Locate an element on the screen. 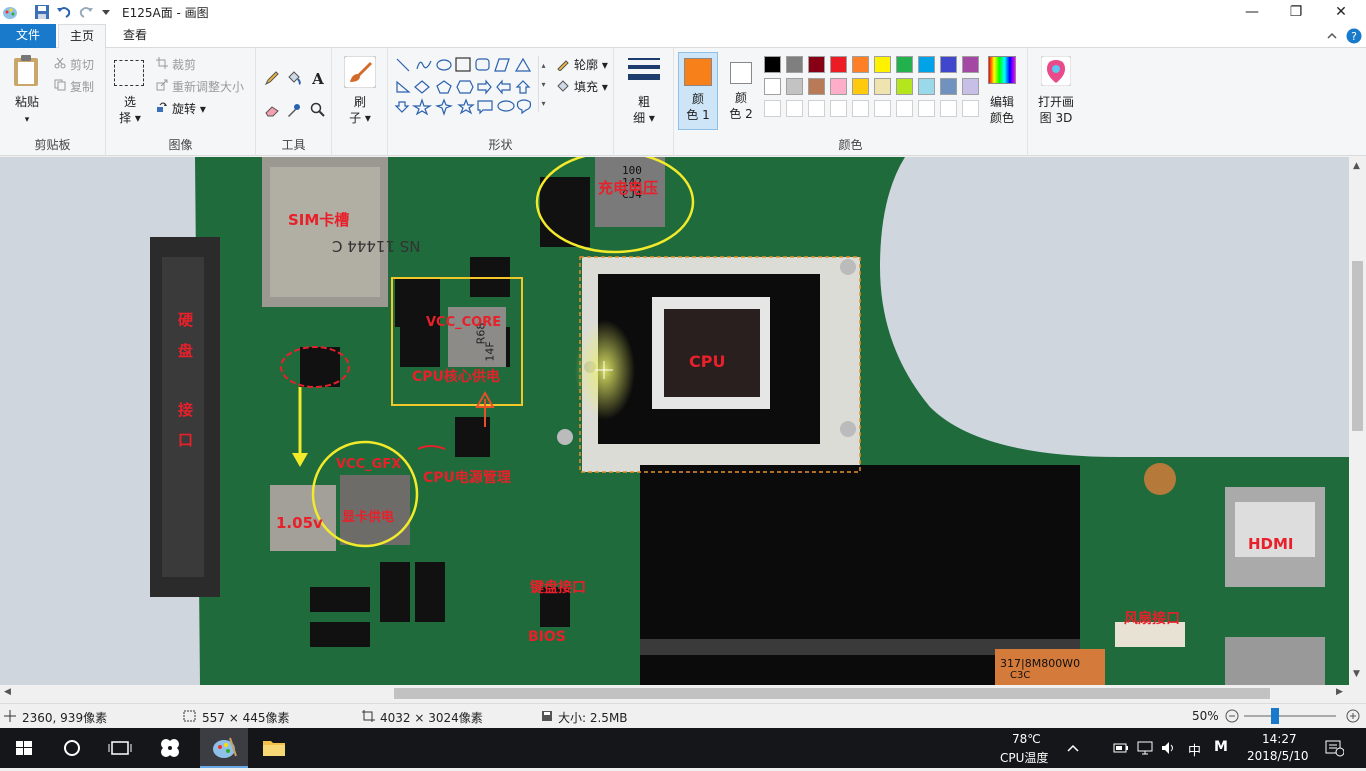 The height and width of the screenshot is (771, 1366). save-icon is located at coordinates (42, 12).